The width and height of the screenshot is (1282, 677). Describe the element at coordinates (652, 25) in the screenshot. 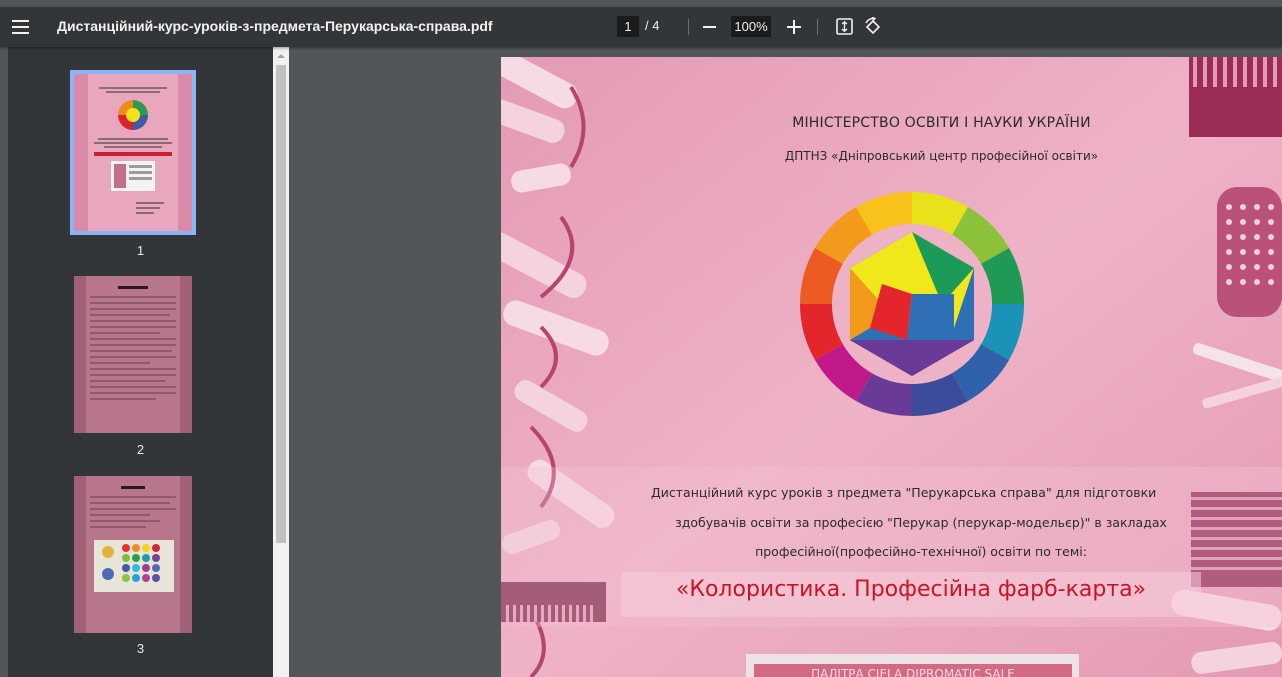

I see `page-total: / 4` at that location.